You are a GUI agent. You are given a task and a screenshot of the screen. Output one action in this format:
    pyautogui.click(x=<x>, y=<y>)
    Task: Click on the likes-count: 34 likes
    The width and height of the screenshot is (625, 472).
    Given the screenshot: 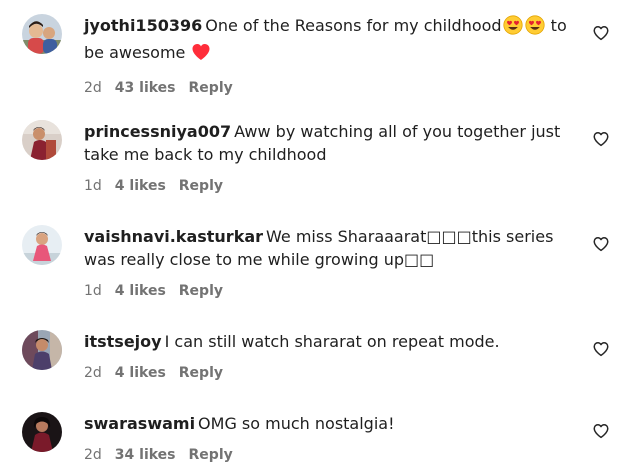 What is the action you would take?
    pyautogui.click(x=145, y=455)
    